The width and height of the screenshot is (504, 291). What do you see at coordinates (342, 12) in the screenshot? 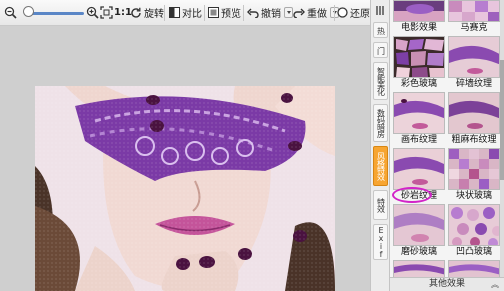
I see `restore-icon` at bounding box center [342, 12].